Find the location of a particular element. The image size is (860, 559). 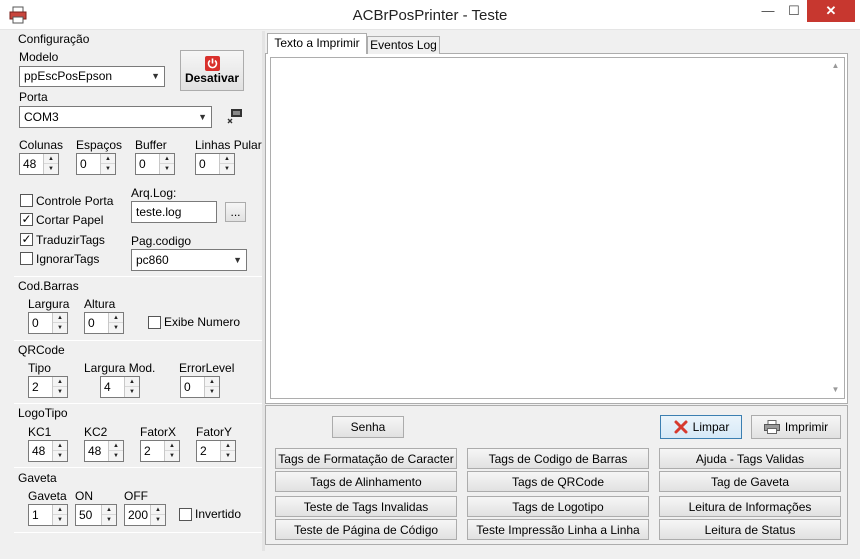

colunas-value: 48 is located at coordinates (30, 164).